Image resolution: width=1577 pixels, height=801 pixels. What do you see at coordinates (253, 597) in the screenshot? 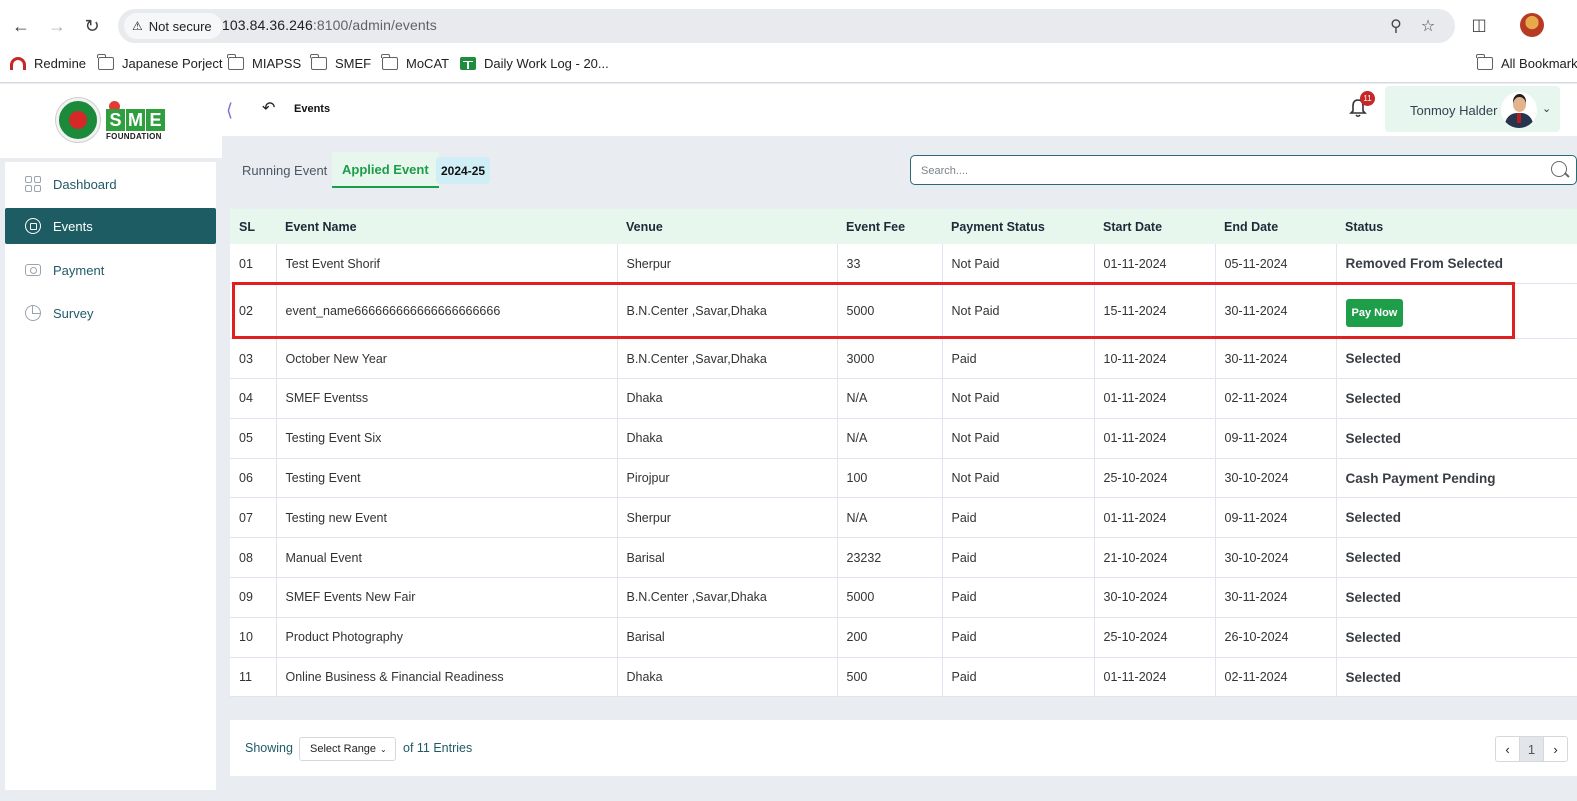
I see `table-cell: 09` at bounding box center [253, 597].